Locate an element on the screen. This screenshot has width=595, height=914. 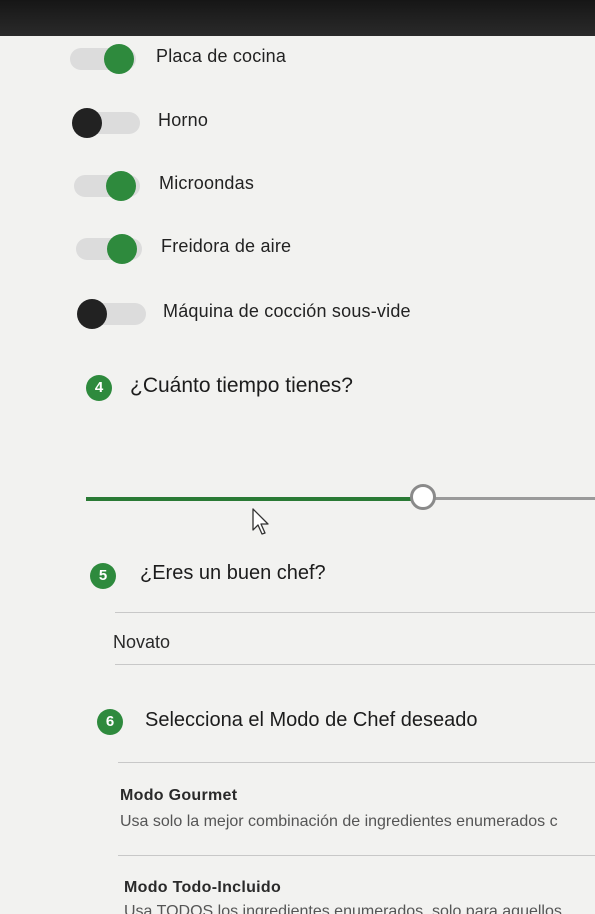
time-question-title: ¿Cuánto tiempo tienes? is located at coordinates (241, 385).